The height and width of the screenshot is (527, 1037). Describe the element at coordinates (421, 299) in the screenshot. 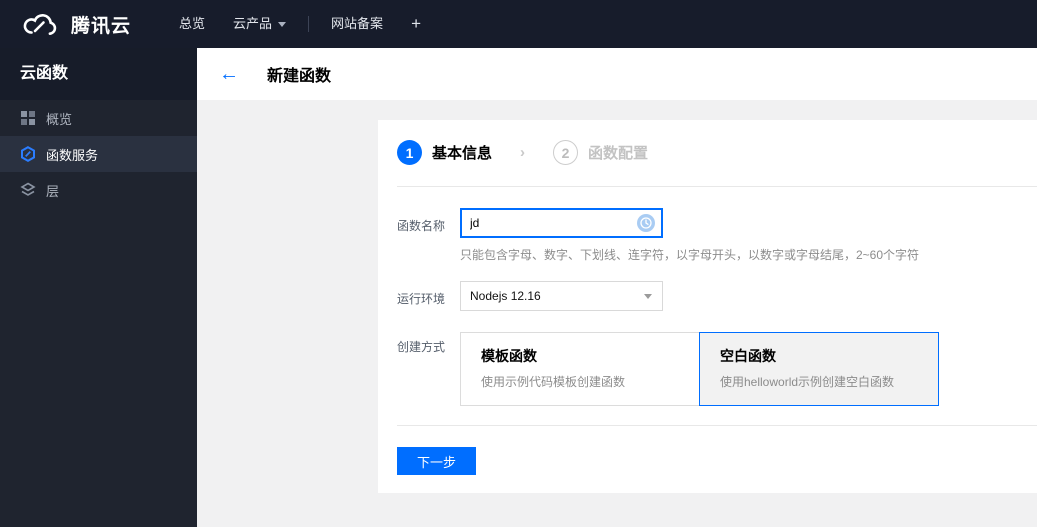

I see `runtime-label: 运行环境` at that location.